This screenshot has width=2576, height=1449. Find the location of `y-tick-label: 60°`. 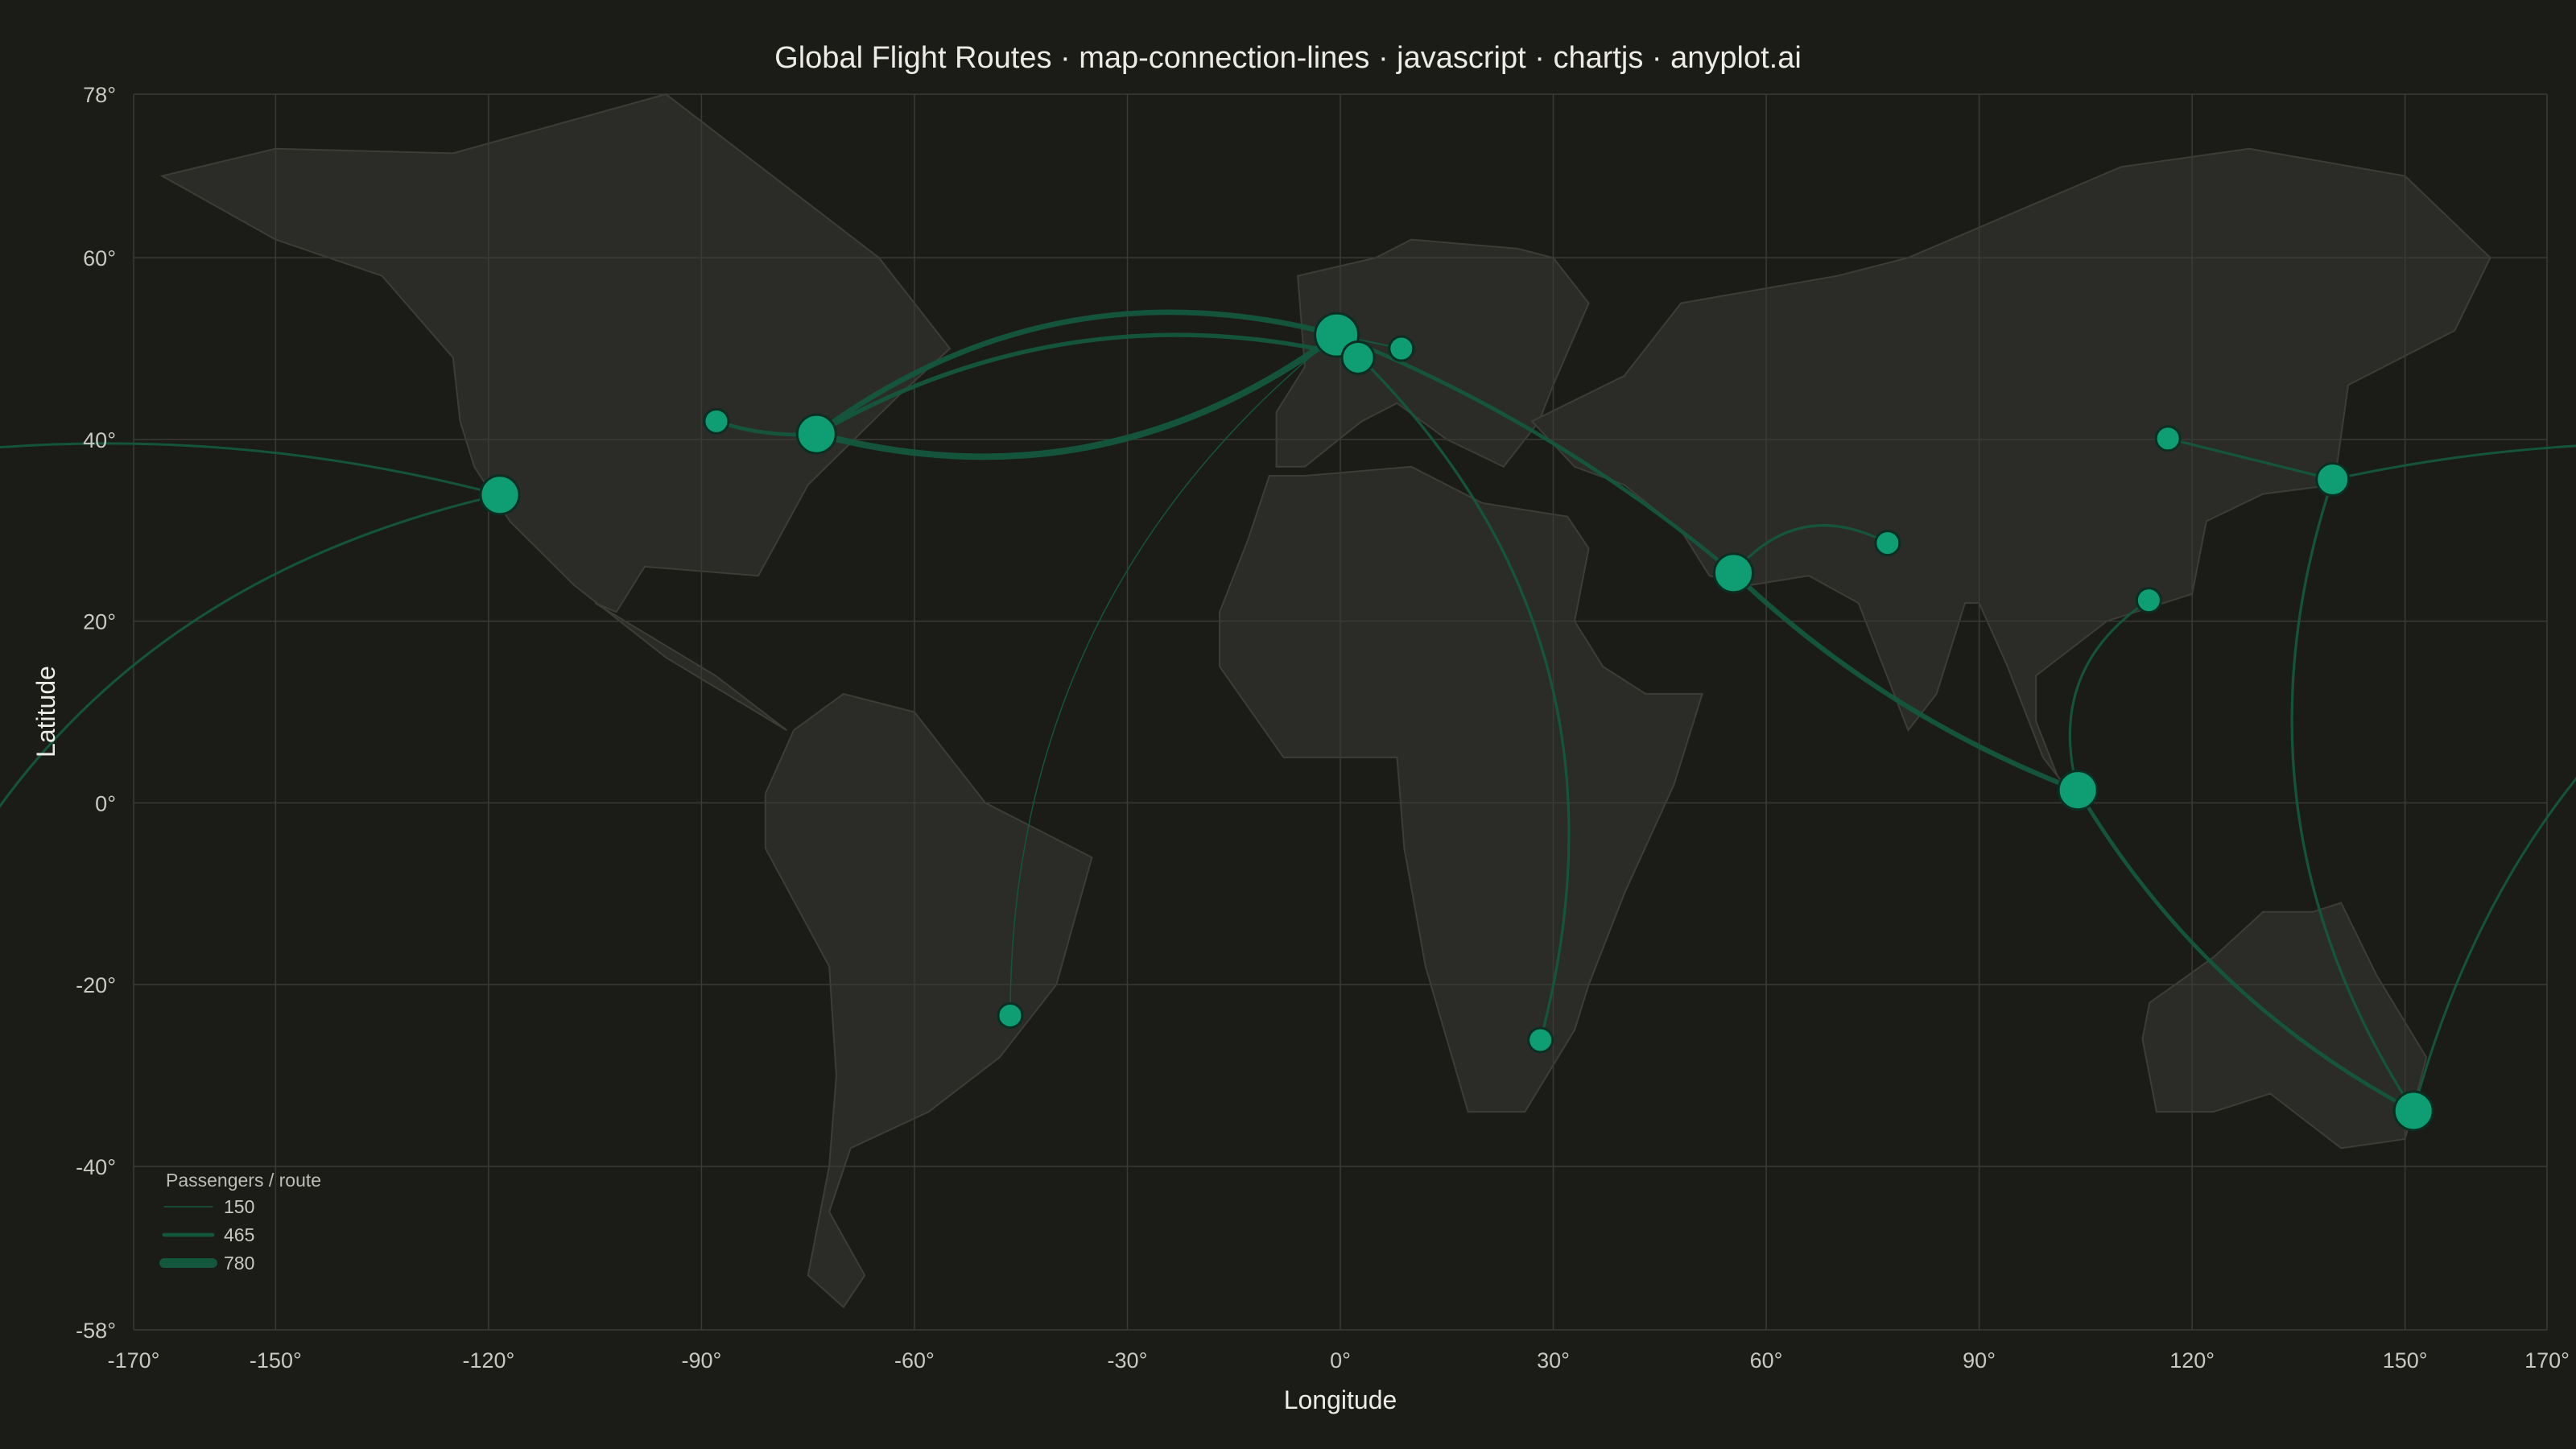

y-tick-label: 60° is located at coordinates (99, 258).